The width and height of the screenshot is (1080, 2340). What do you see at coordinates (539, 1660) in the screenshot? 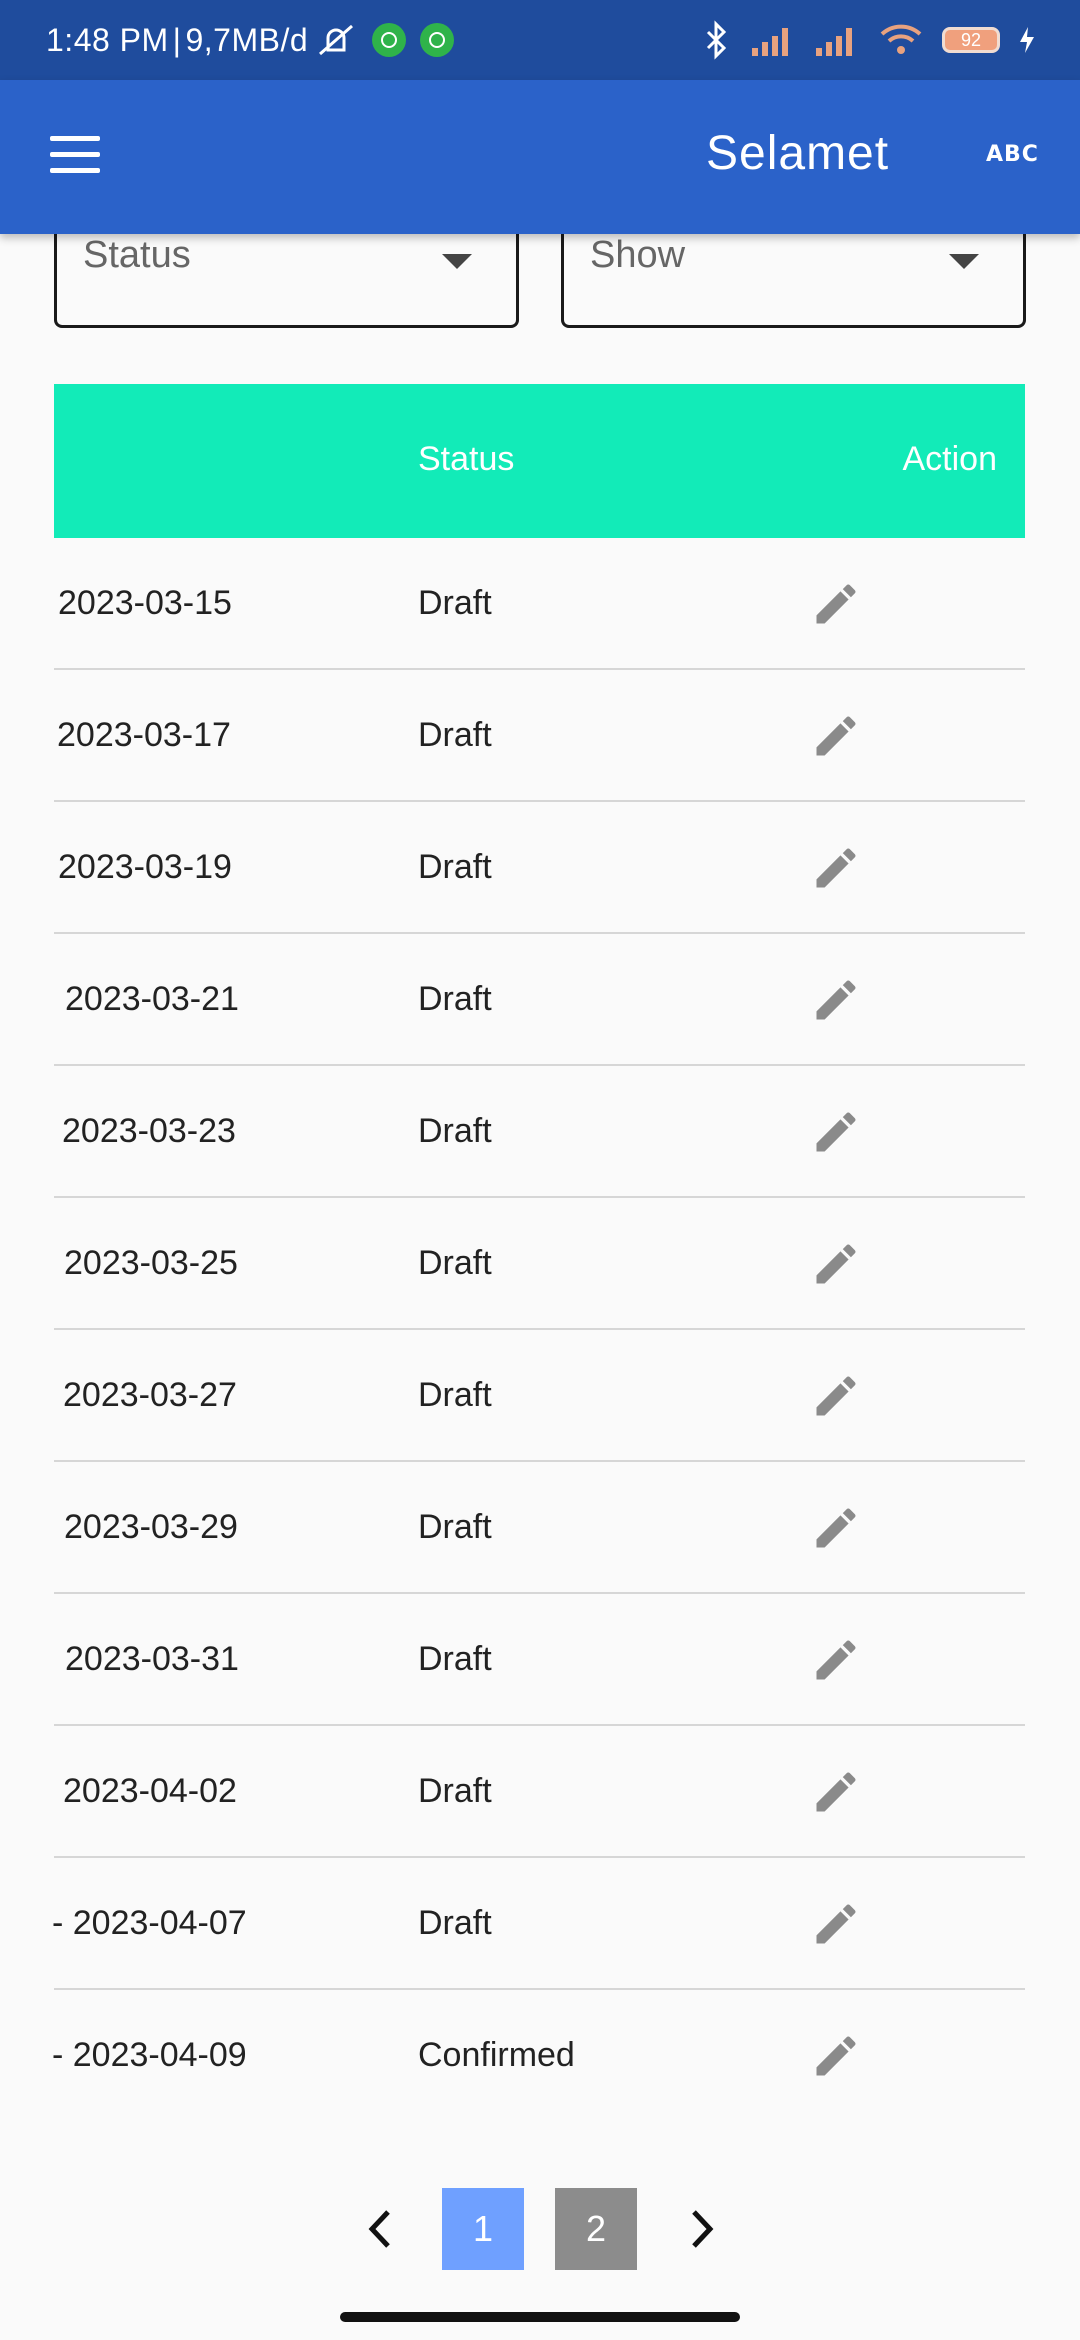
I see `table-row: 2023-03-31 Draft` at bounding box center [539, 1660].